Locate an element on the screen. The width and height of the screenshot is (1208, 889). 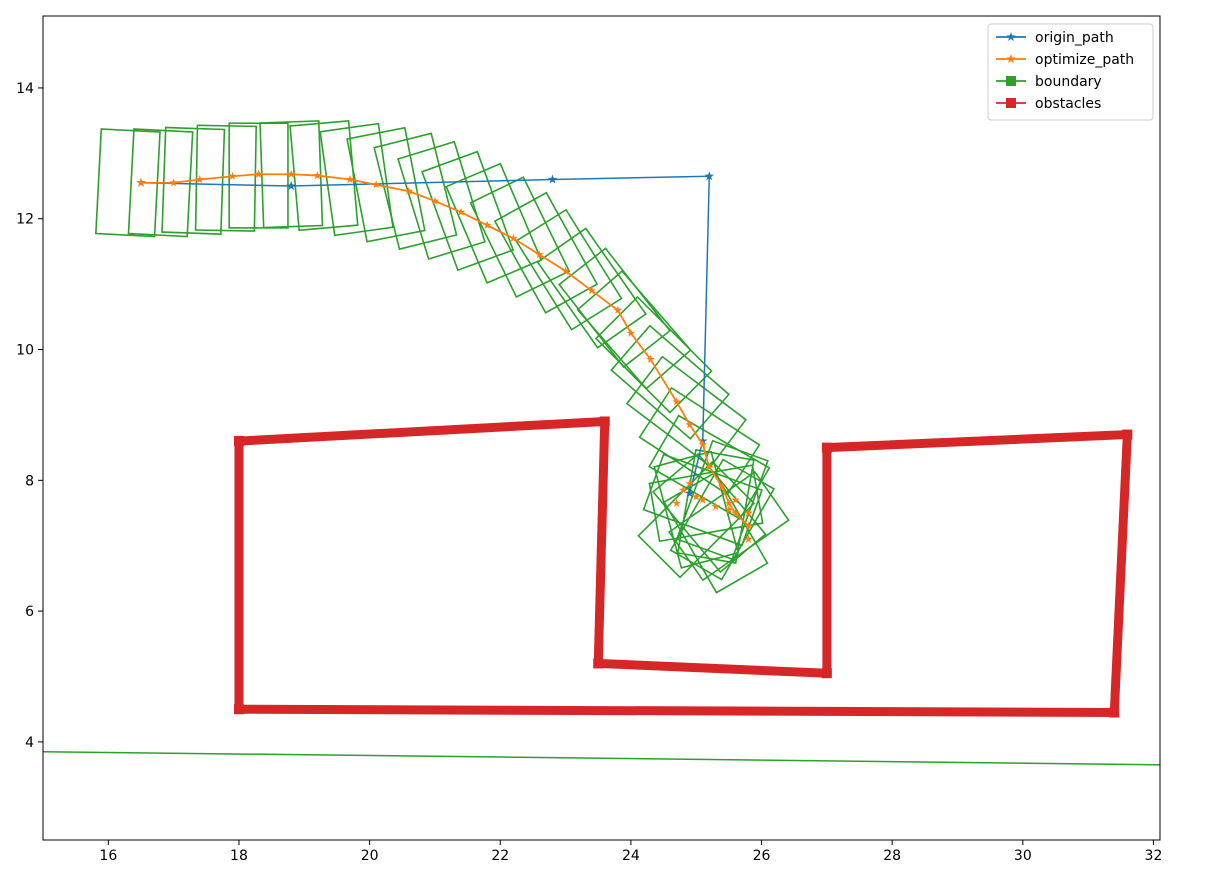
y-tick-label: 12 is located at coordinates (25, 220).